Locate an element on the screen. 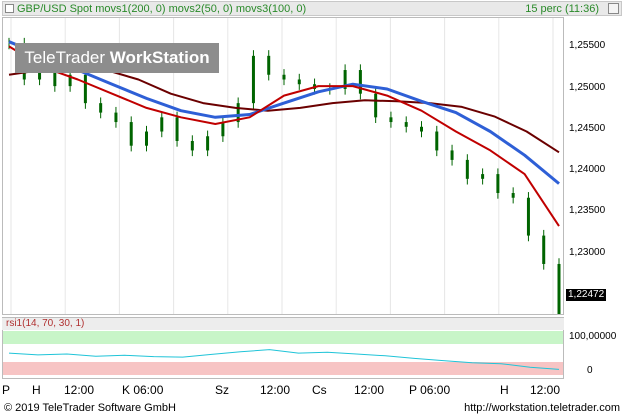  y-tick-label: 1,25500 is located at coordinates (587, 45).